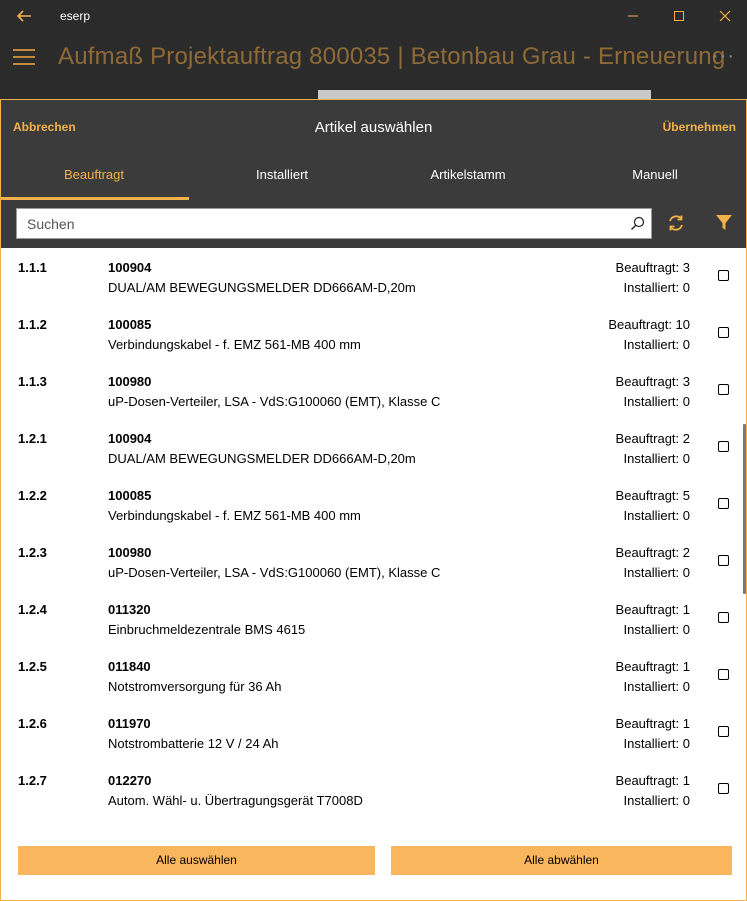 The width and height of the screenshot is (747, 901). What do you see at coordinates (207, 629) in the screenshot?
I see `item-name: Einbruchmeldezentrale BMS 4615` at bounding box center [207, 629].